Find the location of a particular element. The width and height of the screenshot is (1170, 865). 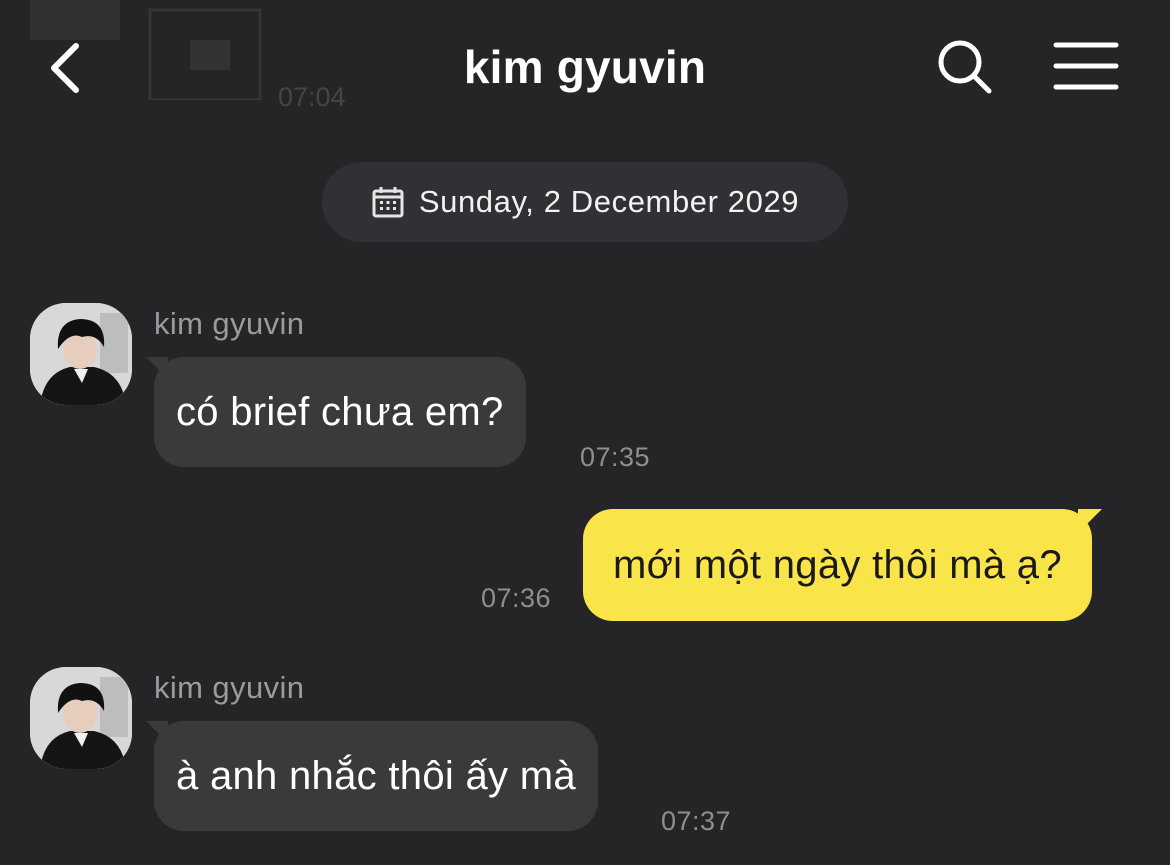

search-button is located at coordinates (965, 66).